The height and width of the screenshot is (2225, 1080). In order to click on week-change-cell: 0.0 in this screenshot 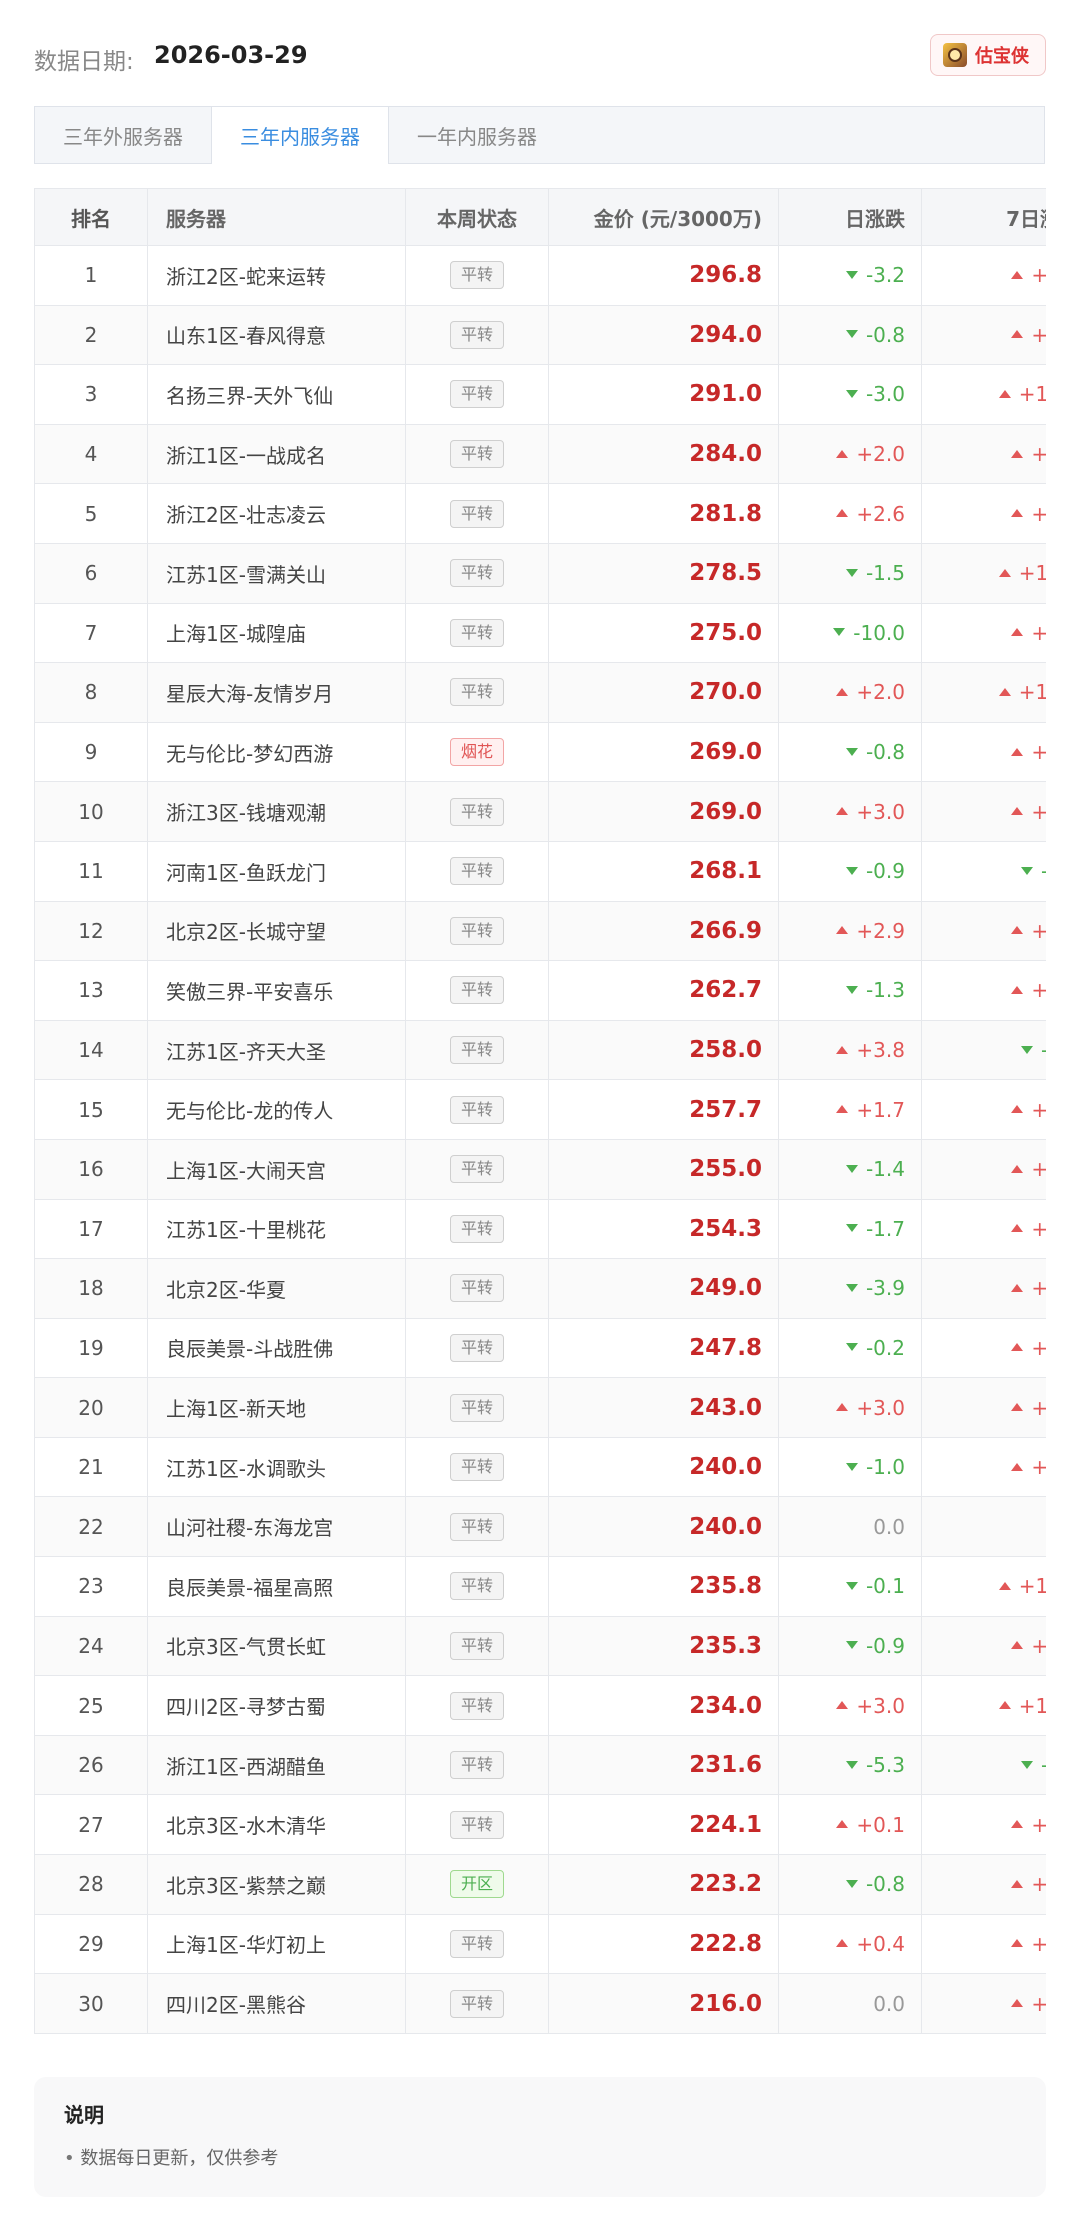, I will do `click(983, 1527)`.